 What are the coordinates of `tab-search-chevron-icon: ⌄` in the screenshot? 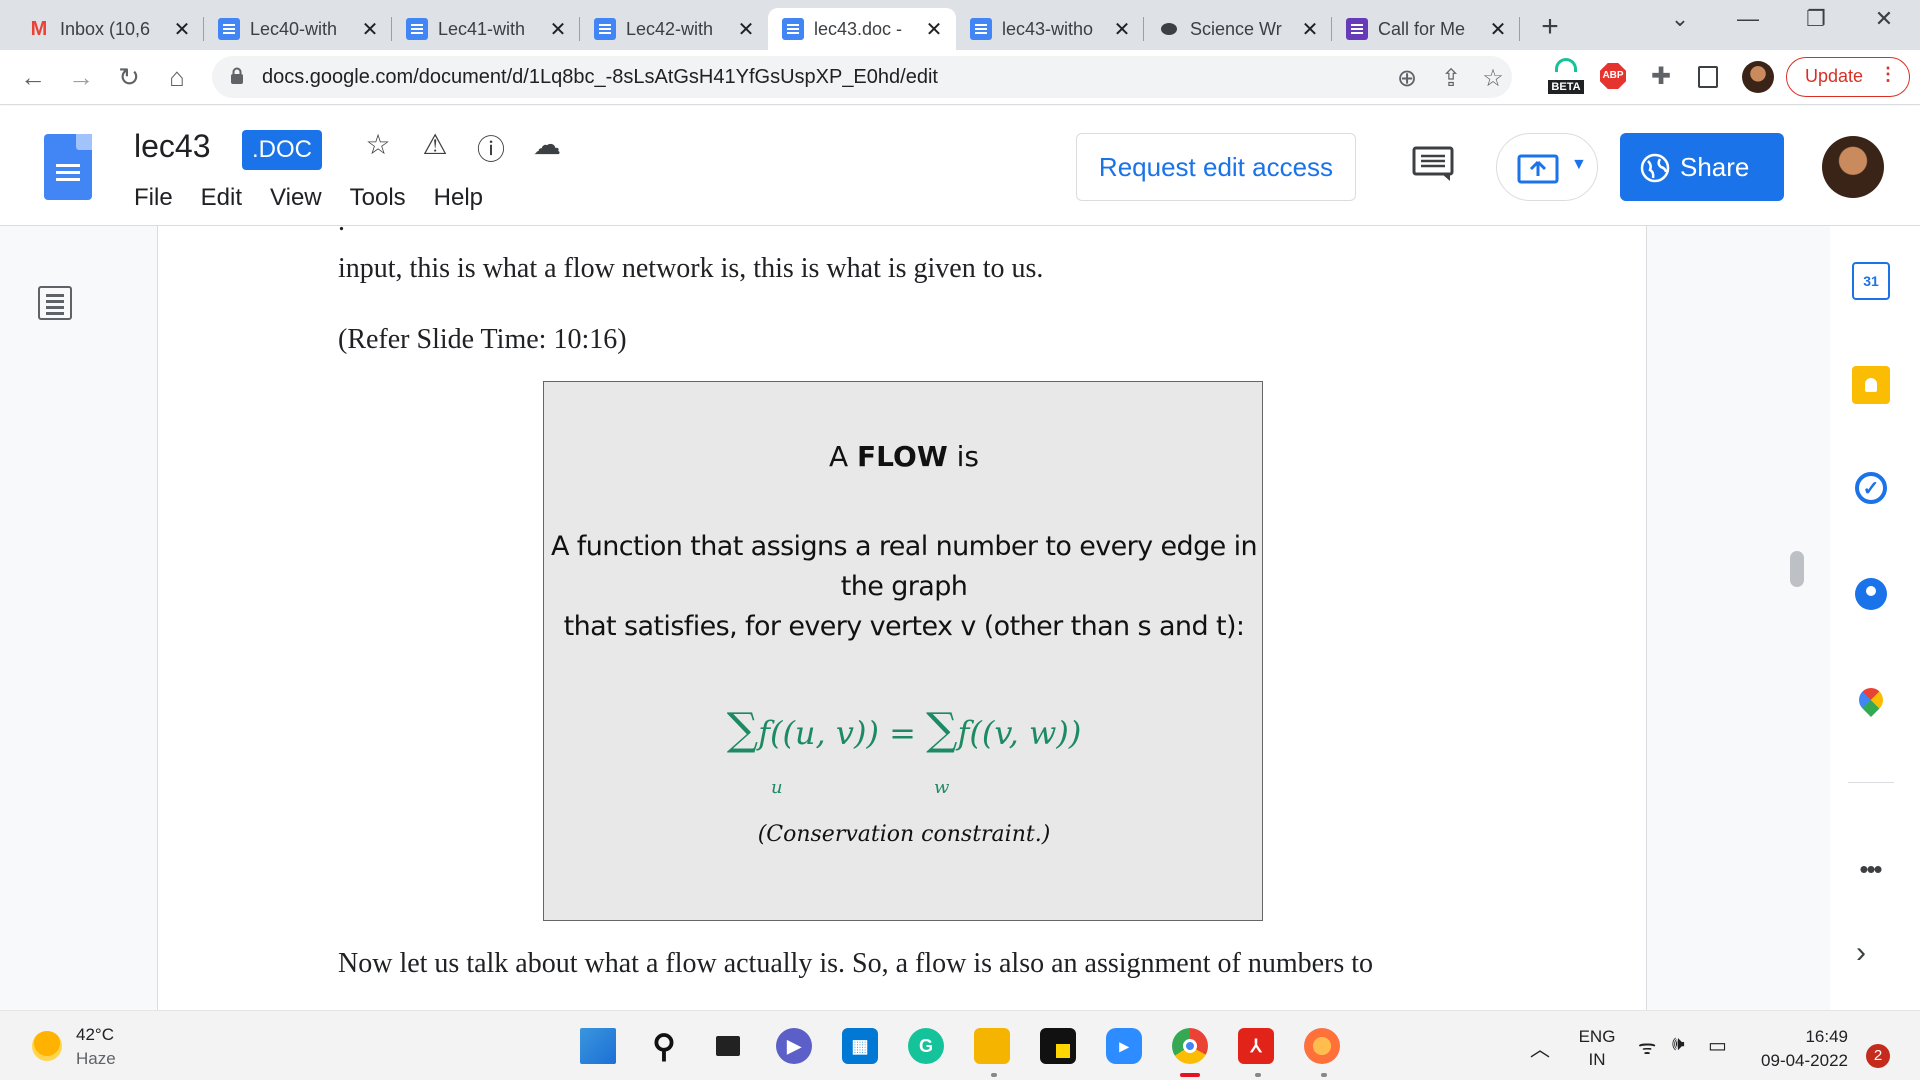 It's located at (1680, 19).